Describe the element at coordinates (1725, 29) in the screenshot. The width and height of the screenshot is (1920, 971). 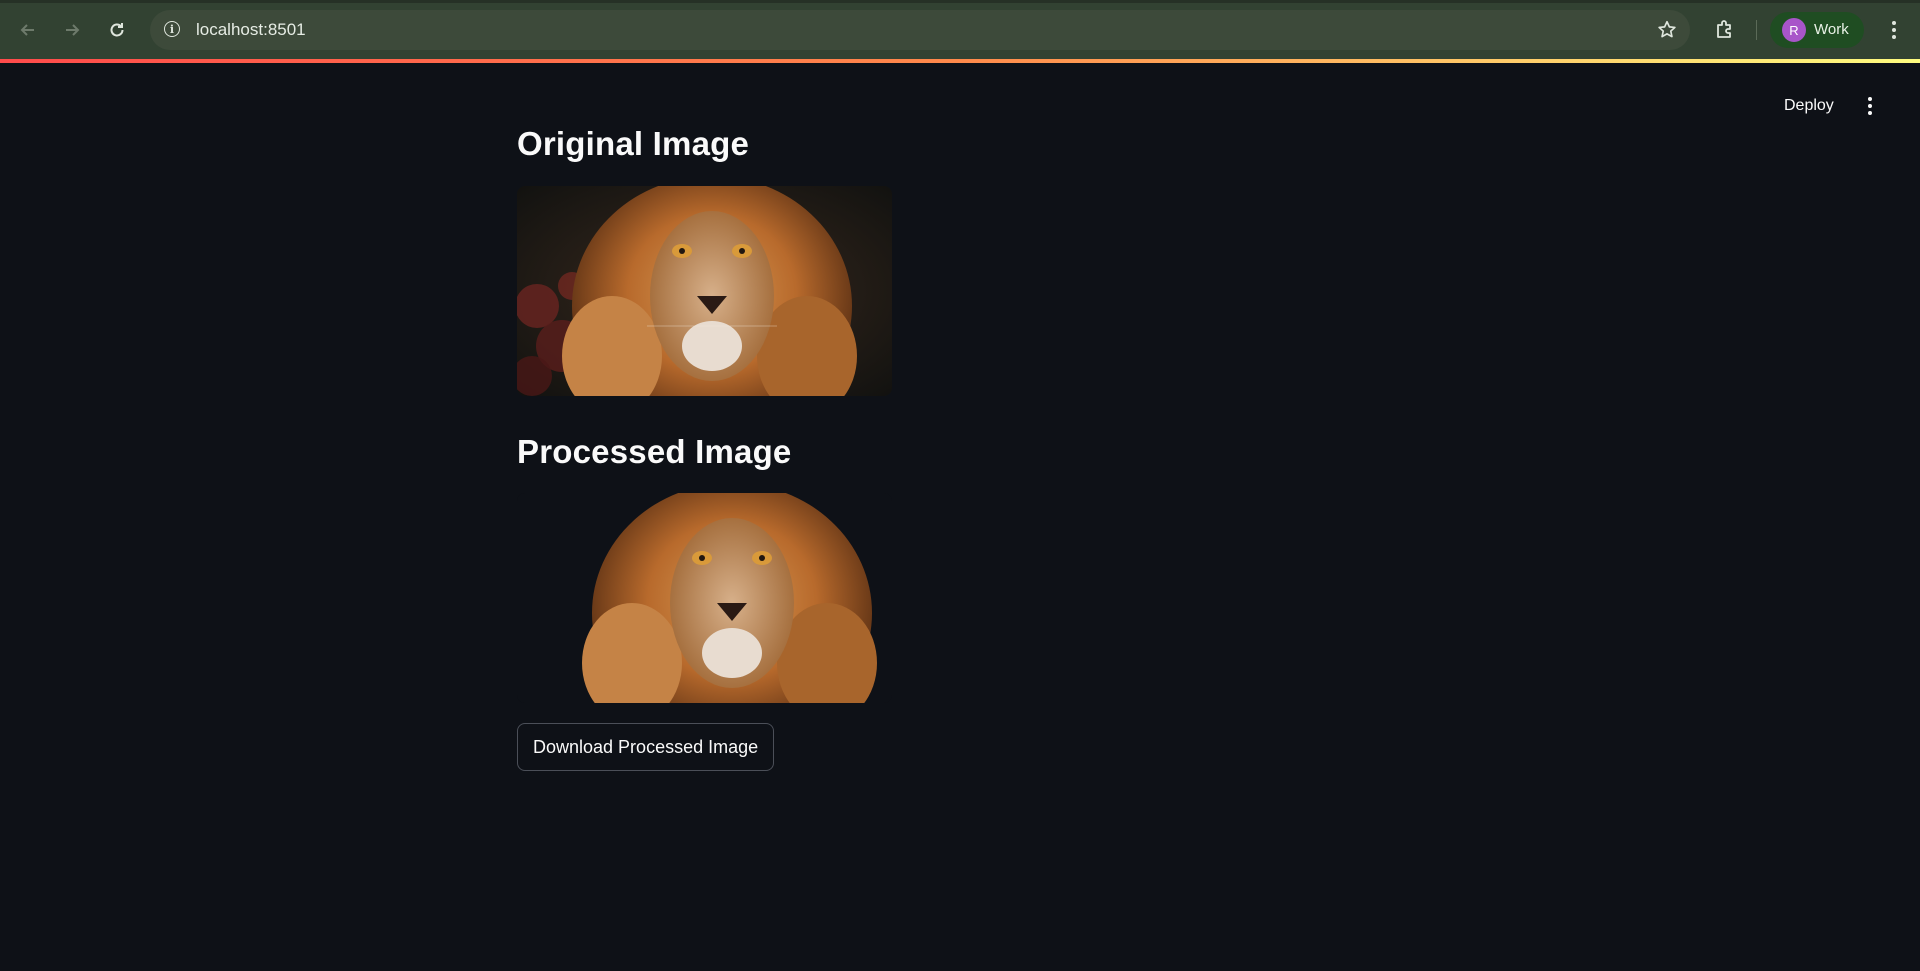
I see `extensions-icon` at that location.